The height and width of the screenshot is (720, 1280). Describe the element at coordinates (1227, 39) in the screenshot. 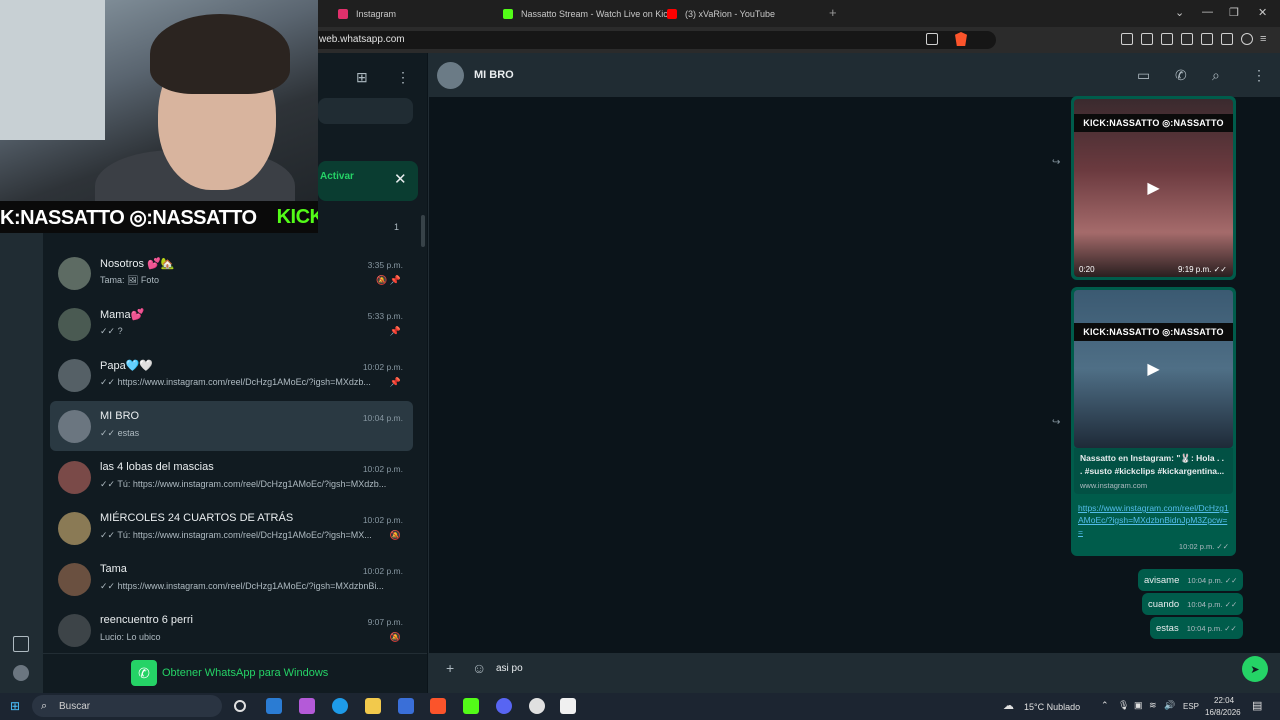

I see `leo-icon` at that location.